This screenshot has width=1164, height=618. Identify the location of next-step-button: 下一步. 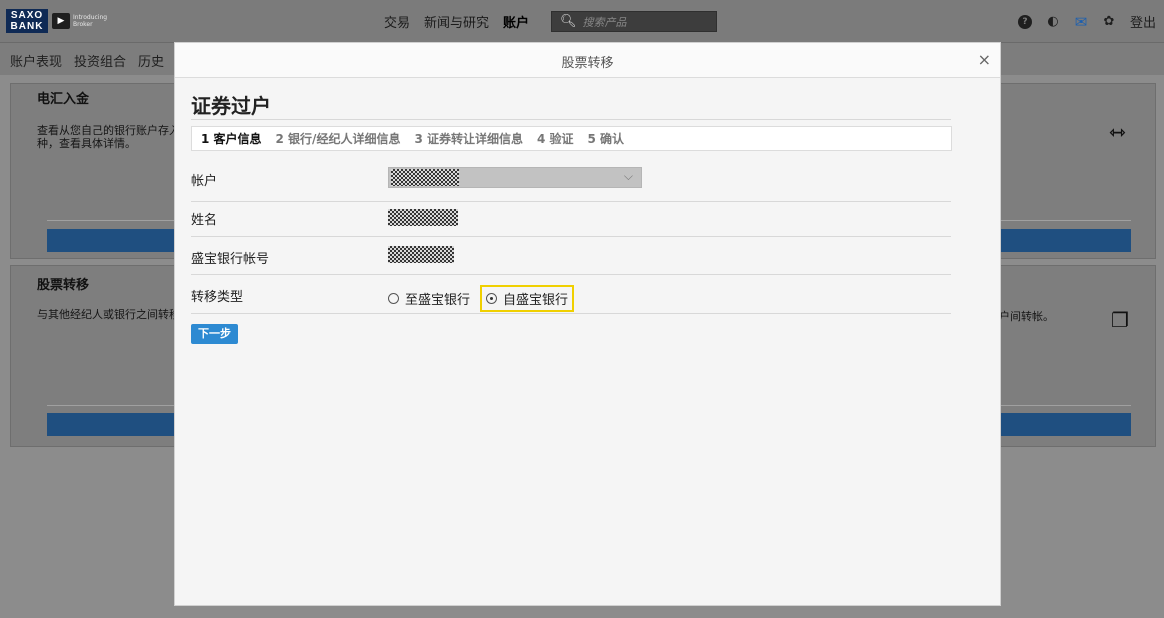
(214, 334).